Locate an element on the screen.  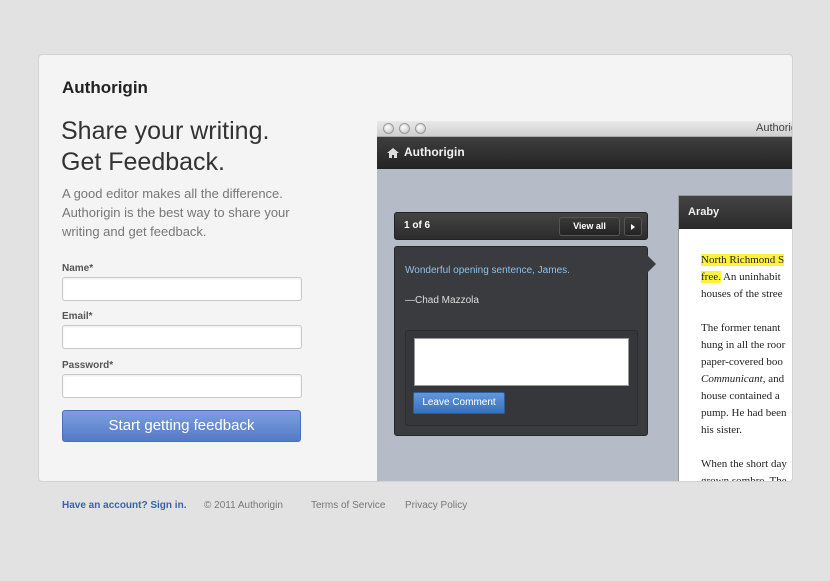
sign-in-link: Have an account? Sign in. is located at coordinates (124, 505).